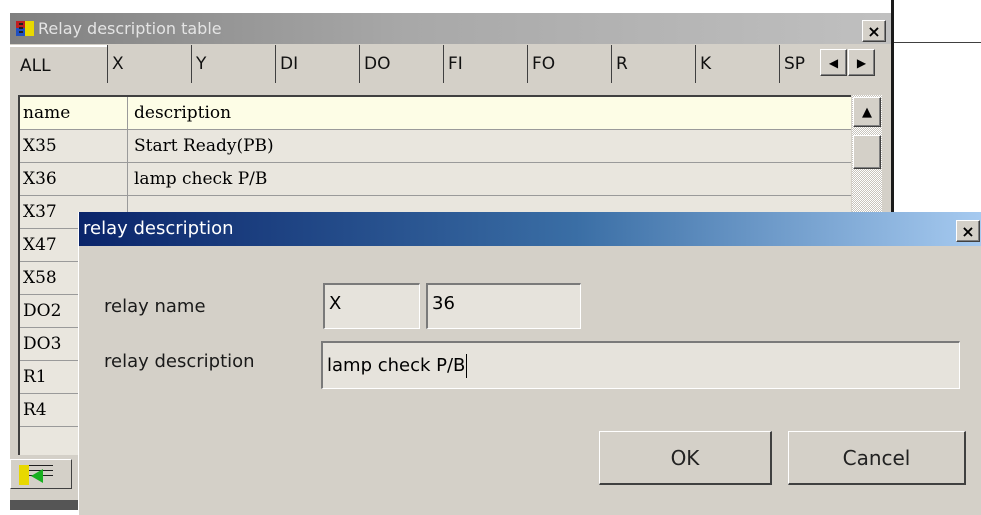  What do you see at coordinates (201, 179) in the screenshot?
I see `row-description-cell: lamp check P/B` at bounding box center [201, 179].